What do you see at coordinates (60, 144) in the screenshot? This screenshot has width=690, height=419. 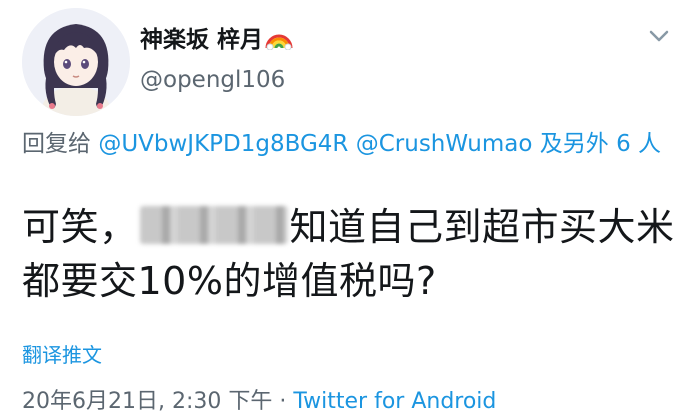 I see `reply-prefix: 回复给` at bounding box center [60, 144].